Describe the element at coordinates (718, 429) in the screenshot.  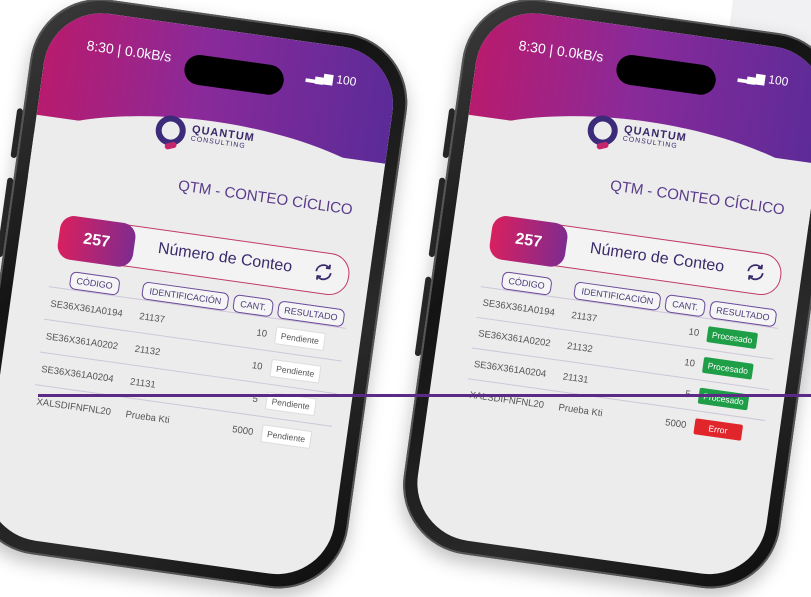
I see `status-badge: Error` at that location.